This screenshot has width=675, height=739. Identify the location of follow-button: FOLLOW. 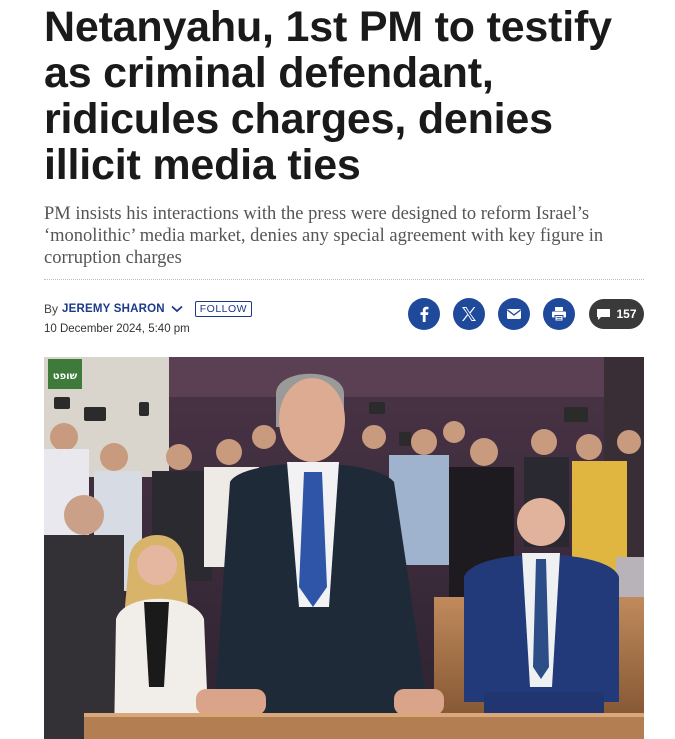
(223, 309).